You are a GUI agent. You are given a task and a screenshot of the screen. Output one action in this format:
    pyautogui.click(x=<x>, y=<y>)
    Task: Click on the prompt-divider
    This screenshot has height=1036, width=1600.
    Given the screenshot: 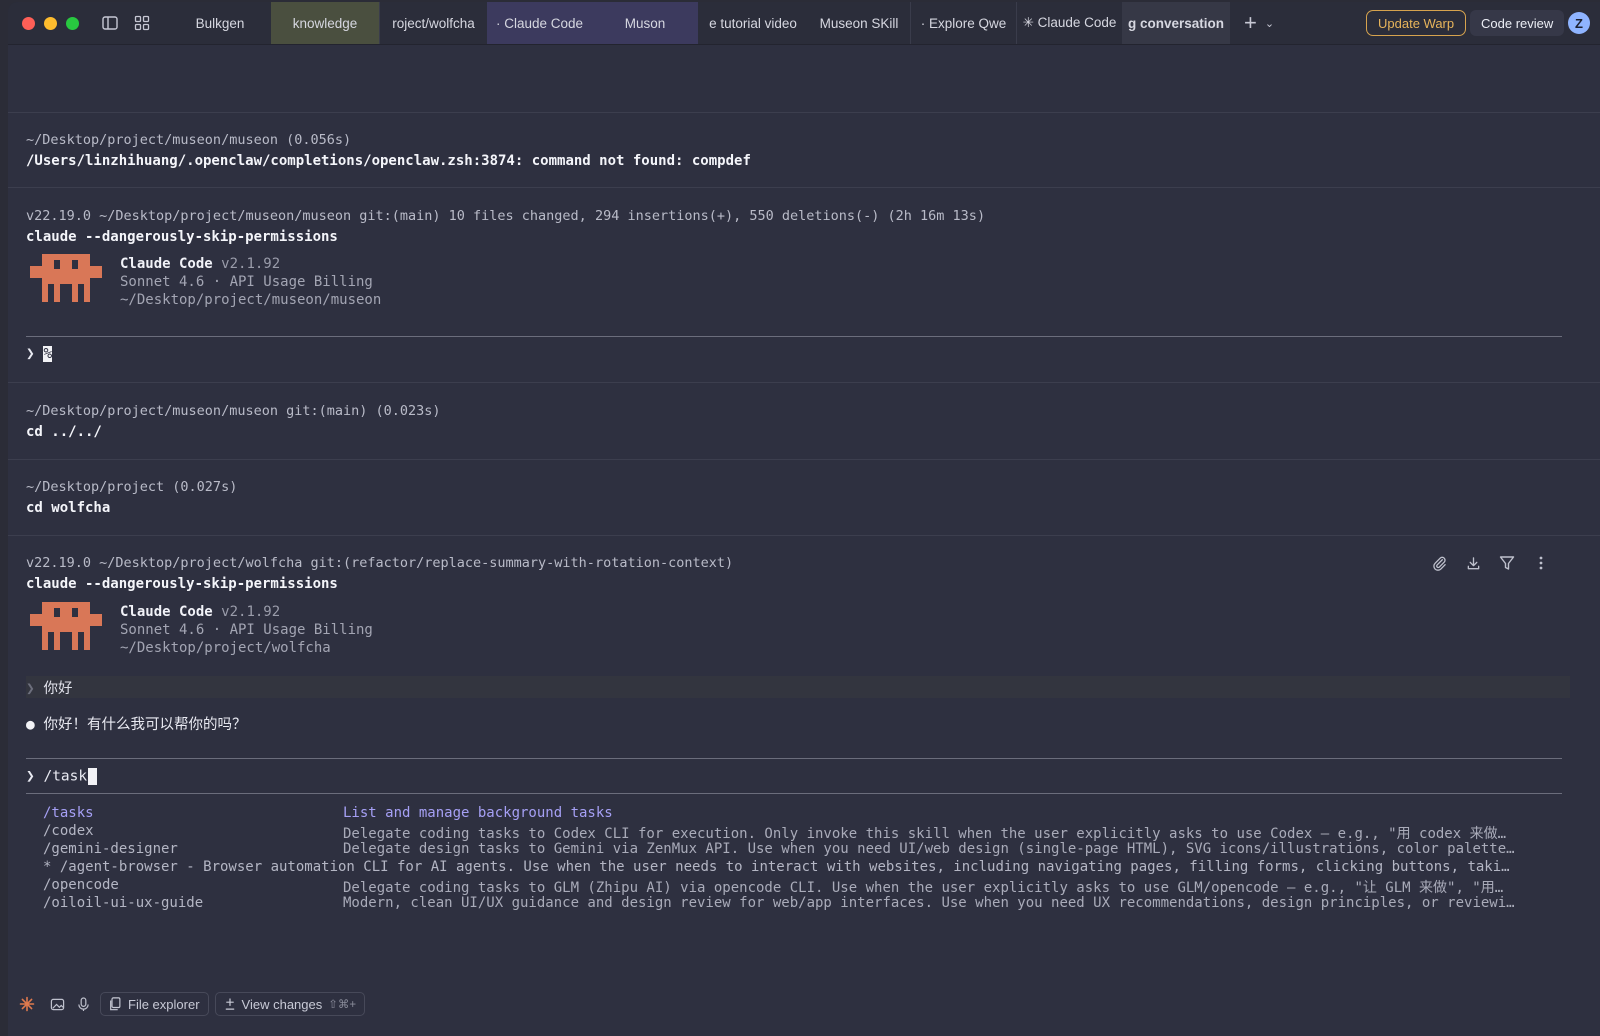 What is the action you would take?
    pyautogui.click(x=794, y=336)
    